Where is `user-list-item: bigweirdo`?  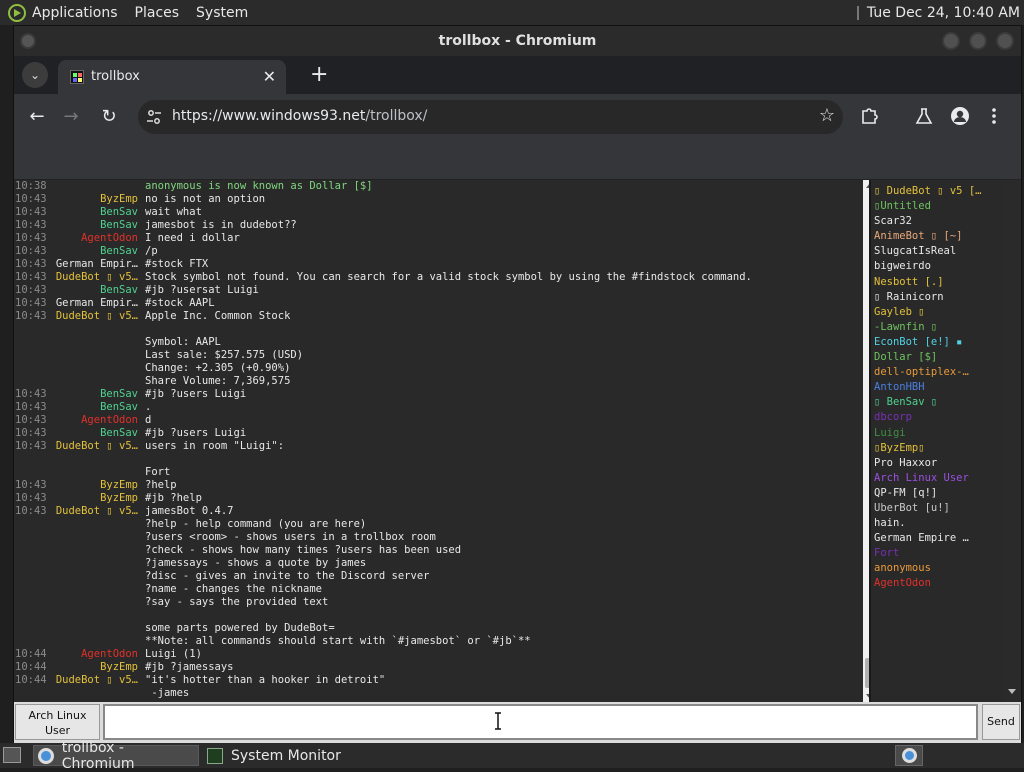
user-list-item: bigweirdo is located at coordinates (937, 266).